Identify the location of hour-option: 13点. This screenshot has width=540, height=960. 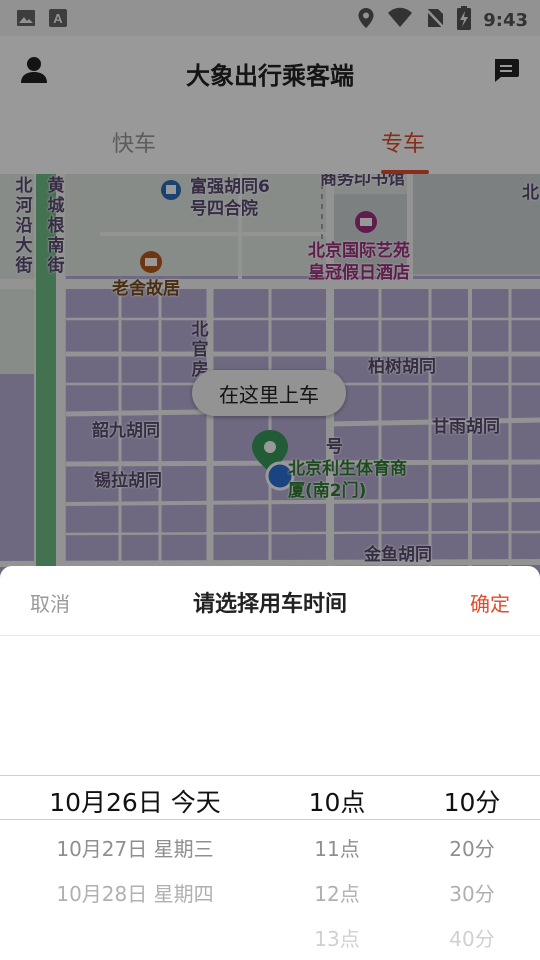
(337, 937).